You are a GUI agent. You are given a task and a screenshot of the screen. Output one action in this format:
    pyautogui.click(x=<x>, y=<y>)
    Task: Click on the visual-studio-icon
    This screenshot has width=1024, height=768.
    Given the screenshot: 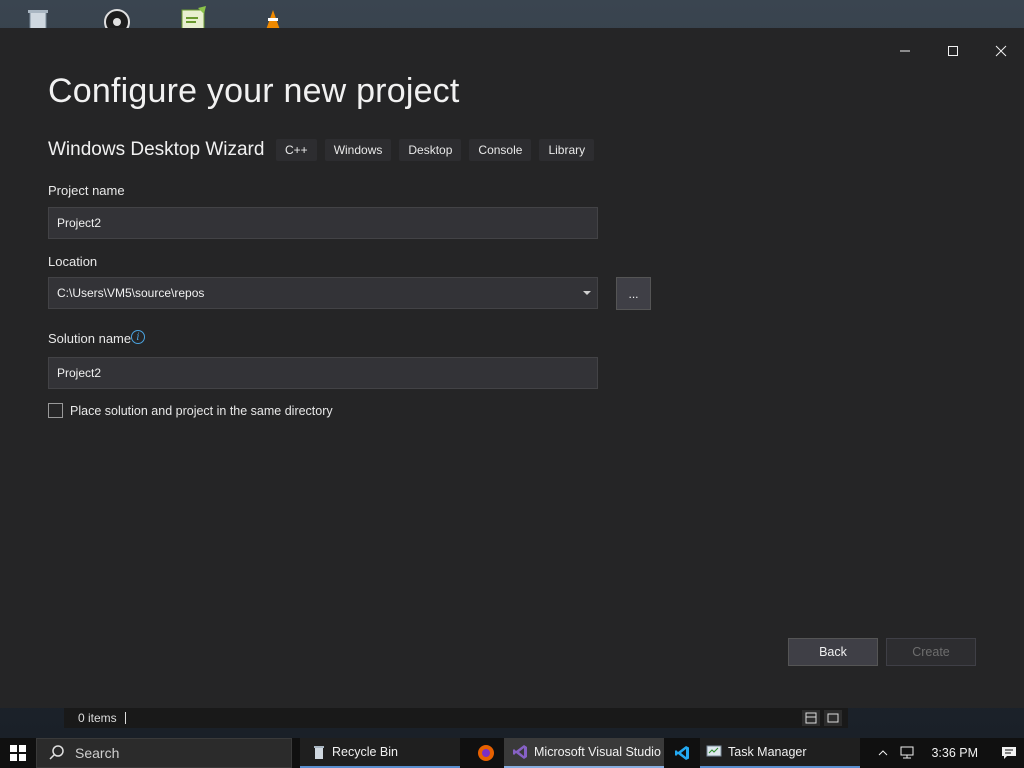 What is the action you would take?
    pyautogui.click(x=520, y=752)
    